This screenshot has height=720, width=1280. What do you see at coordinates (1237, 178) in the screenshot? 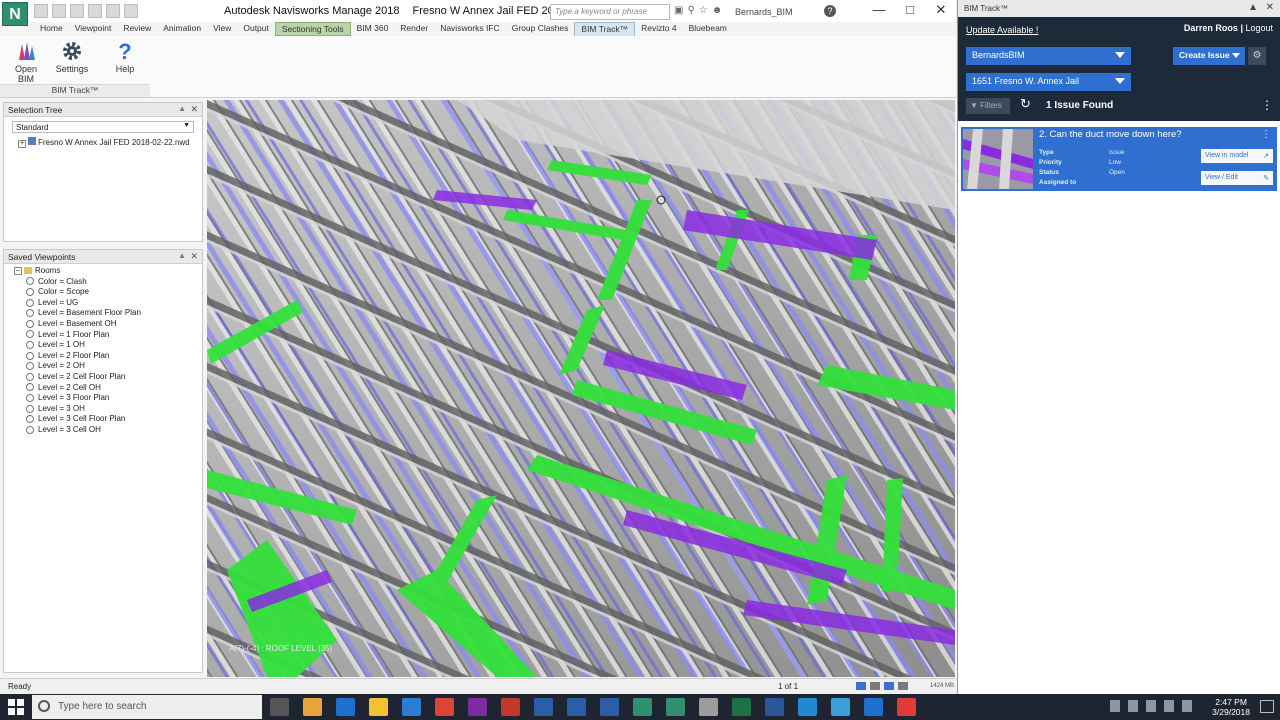
I see `view-edit-button: View / Edit ✎` at bounding box center [1237, 178].